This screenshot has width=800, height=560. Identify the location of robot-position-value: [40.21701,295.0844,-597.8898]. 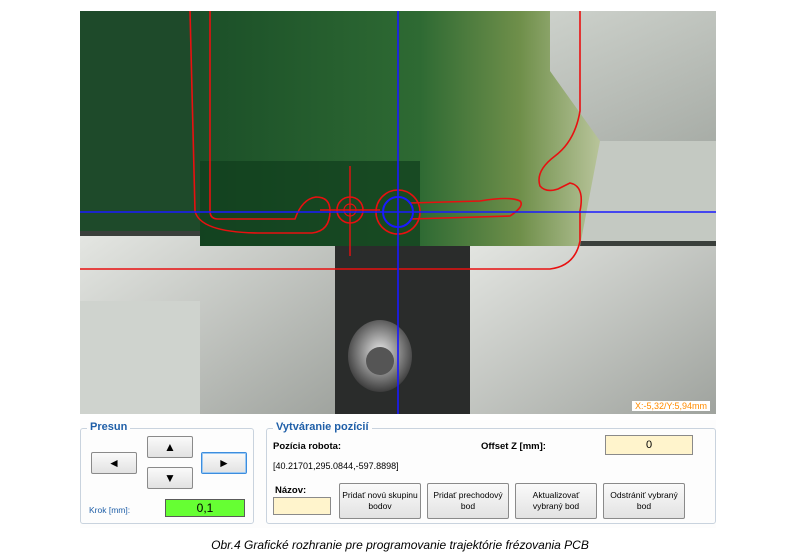
(336, 466).